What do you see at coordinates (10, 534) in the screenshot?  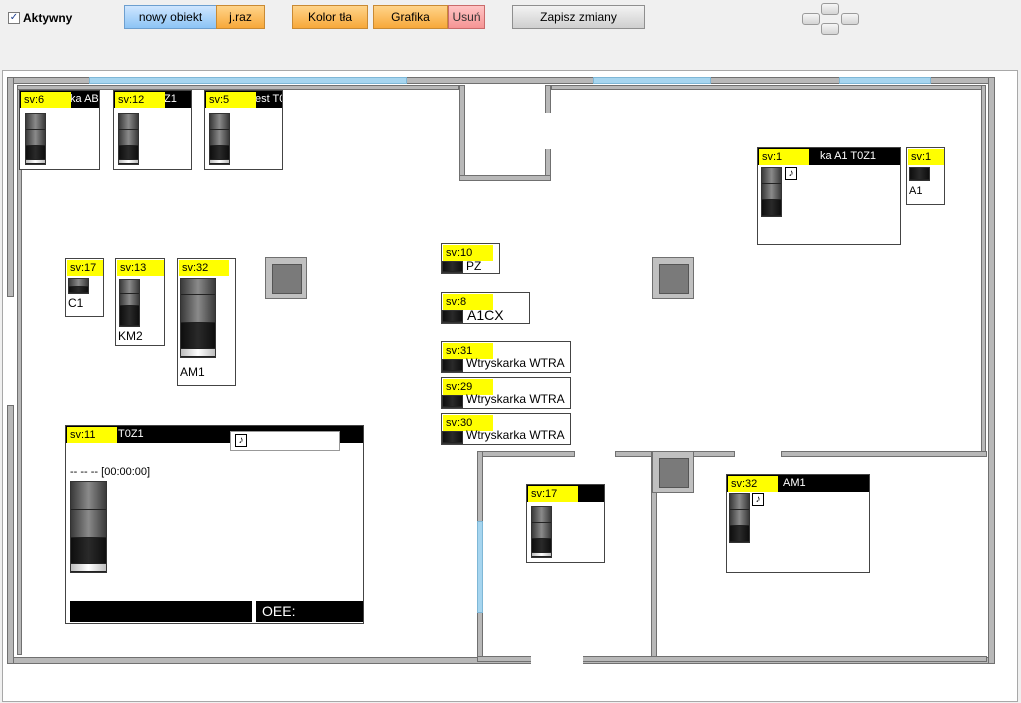 I see `wall-left-lower` at bounding box center [10, 534].